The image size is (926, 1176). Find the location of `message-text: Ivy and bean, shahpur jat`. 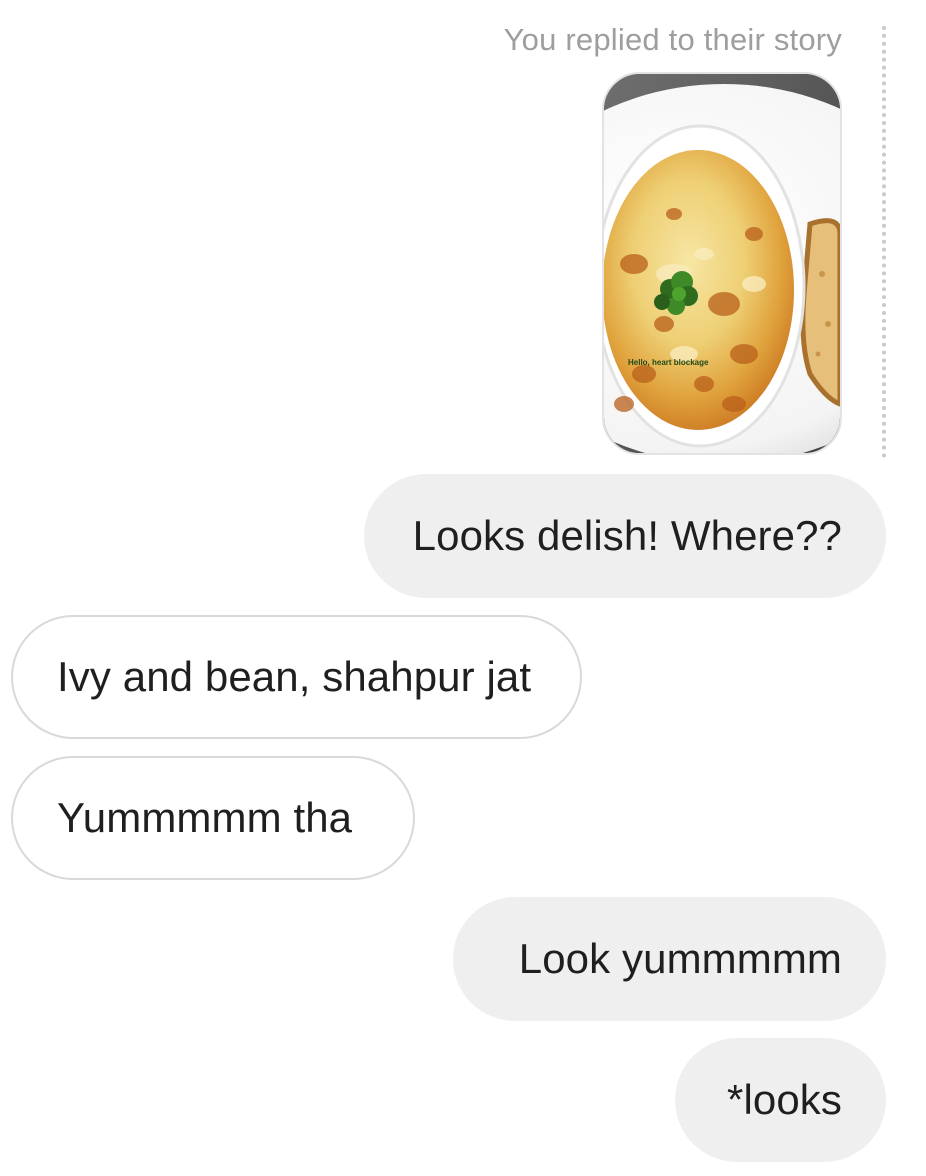

message-text: Ivy and bean, shahpur jat is located at coordinates (294, 676).